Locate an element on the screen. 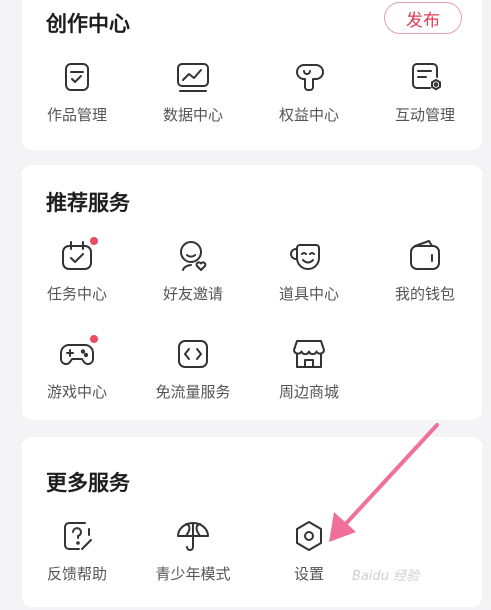 The width and height of the screenshot is (491, 610). game-center-item: 游戏中心 is located at coordinates (77, 370).